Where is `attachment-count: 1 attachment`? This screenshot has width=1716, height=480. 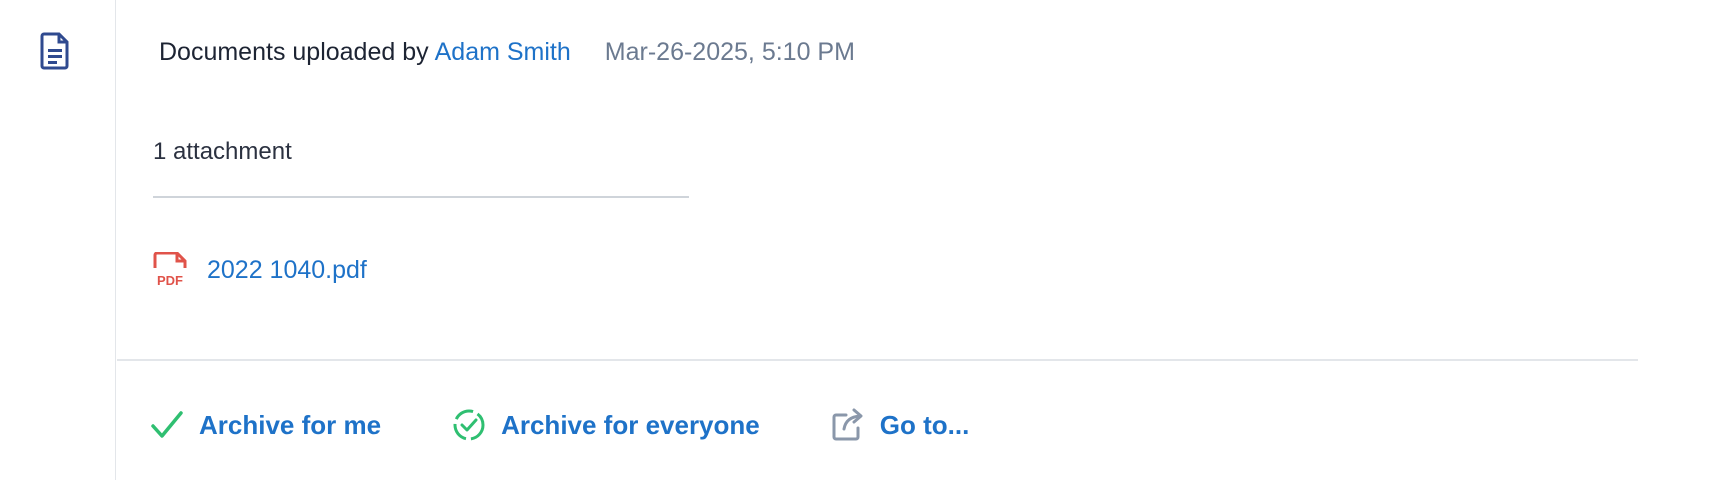 attachment-count: 1 attachment is located at coordinates (222, 151).